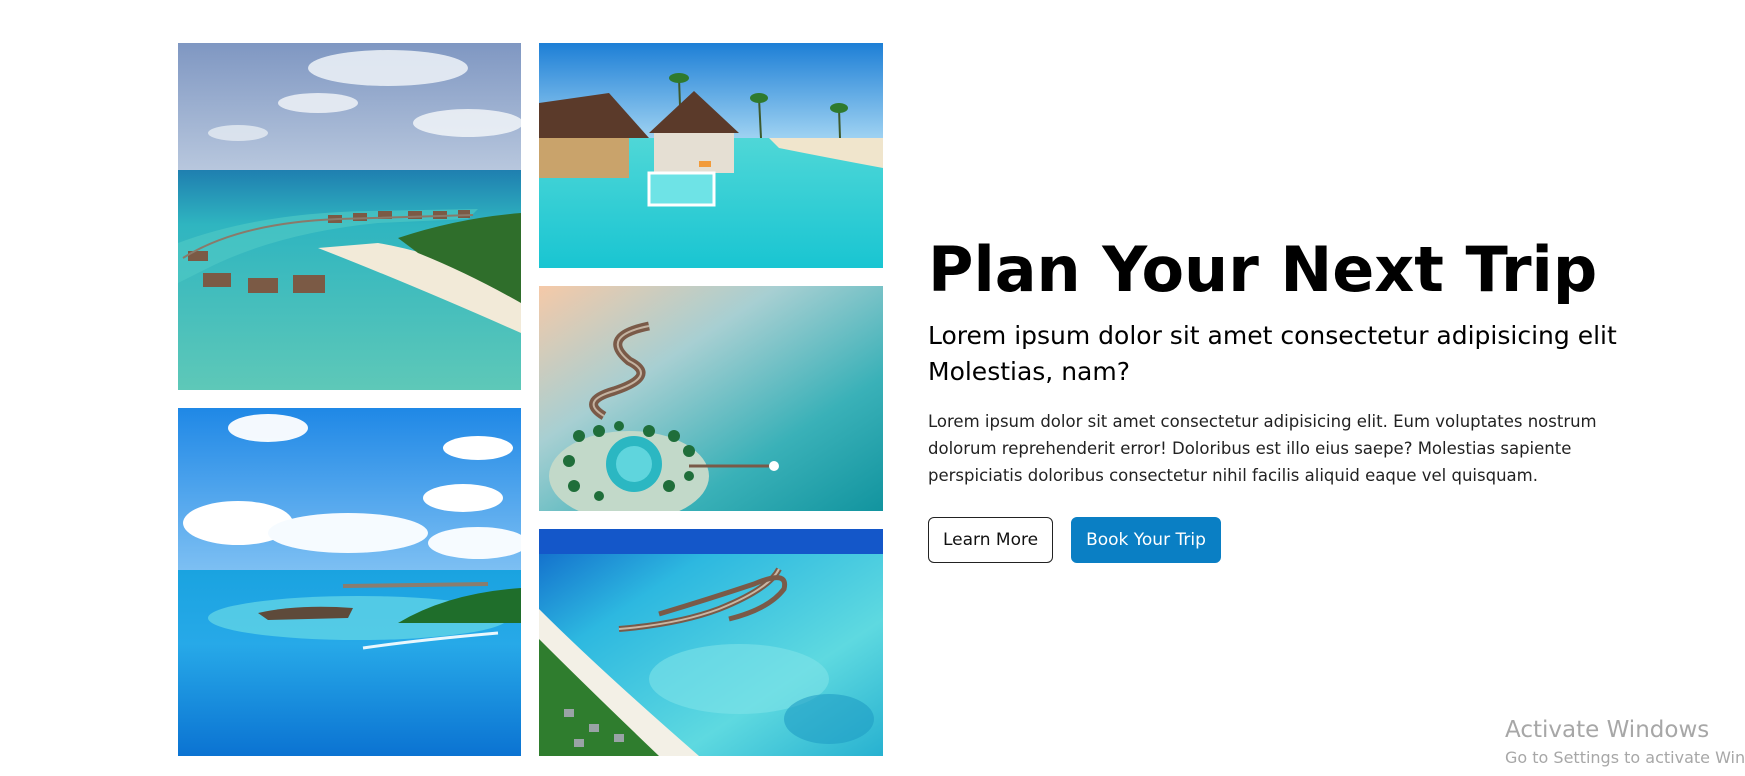  Describe the element at coordinates (711, 642) in the screenshot. I see `reef-resort-aerial-photo` at that location.